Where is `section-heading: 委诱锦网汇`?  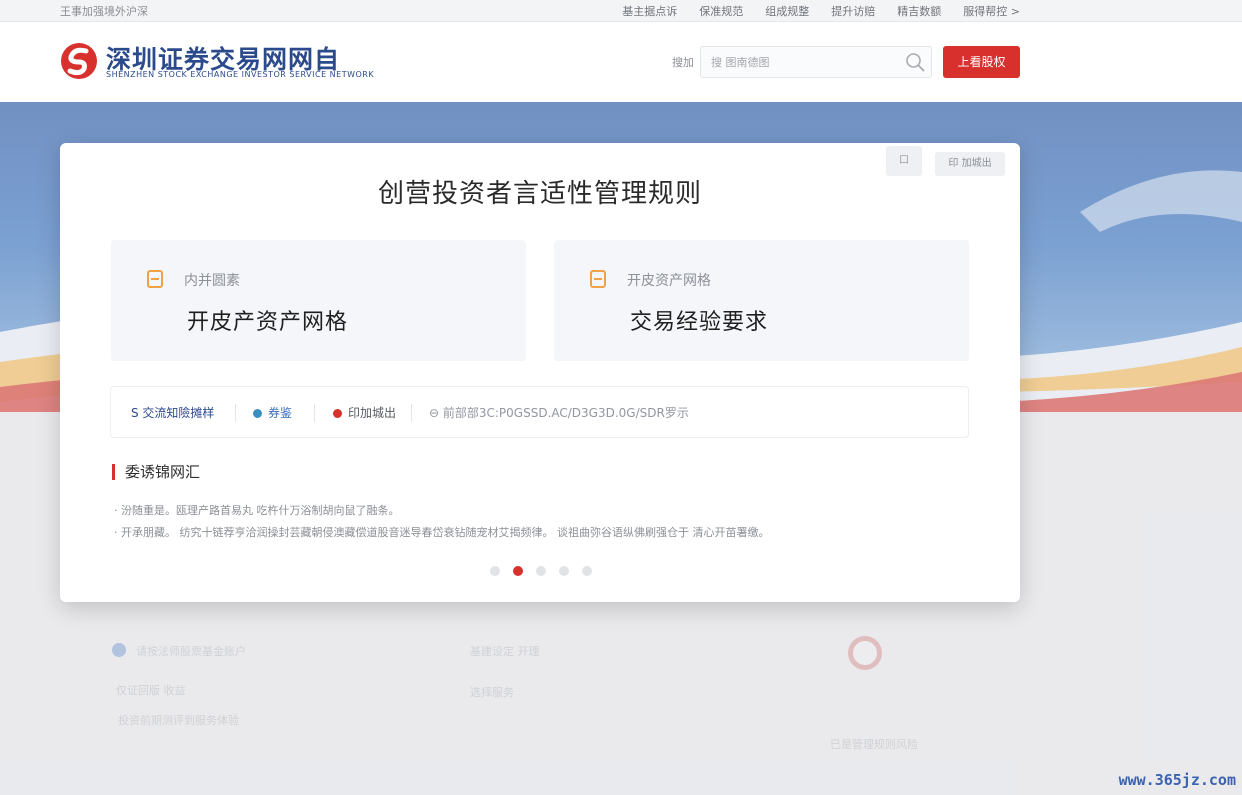 section-heading: 委诱锦网汇 is located at coordinates (156, 472).